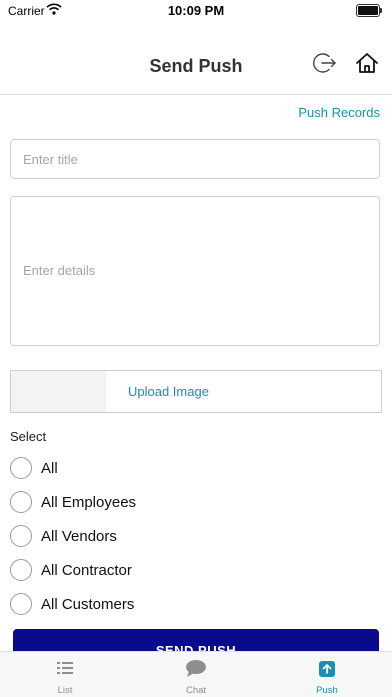  Describe the element at coordinates (325, 63) in the screenshot. I see `logout-icon` at that location.